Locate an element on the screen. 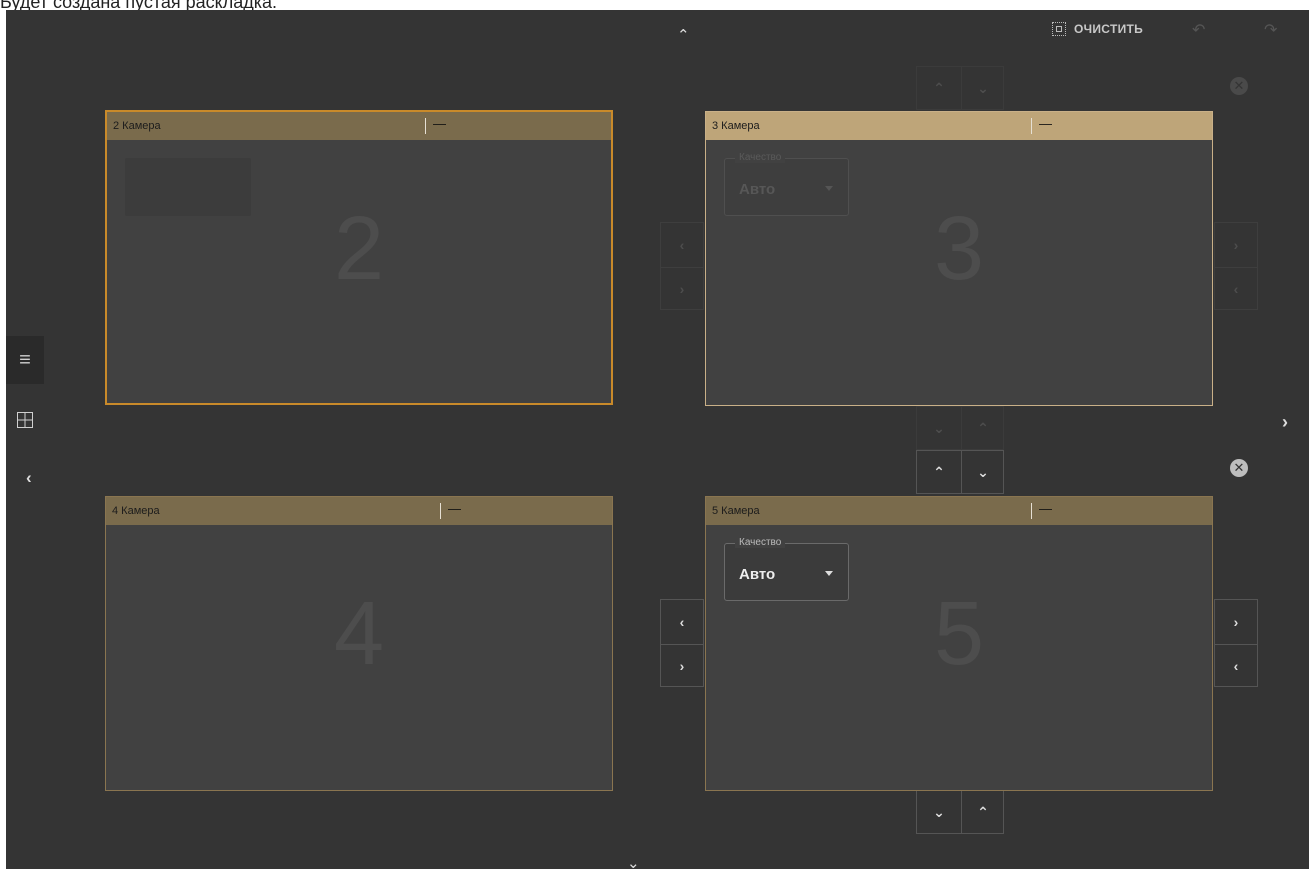 This screenshot has height=869, width=1309. scroll-right-button: › is located at coordinates (1285, 422).